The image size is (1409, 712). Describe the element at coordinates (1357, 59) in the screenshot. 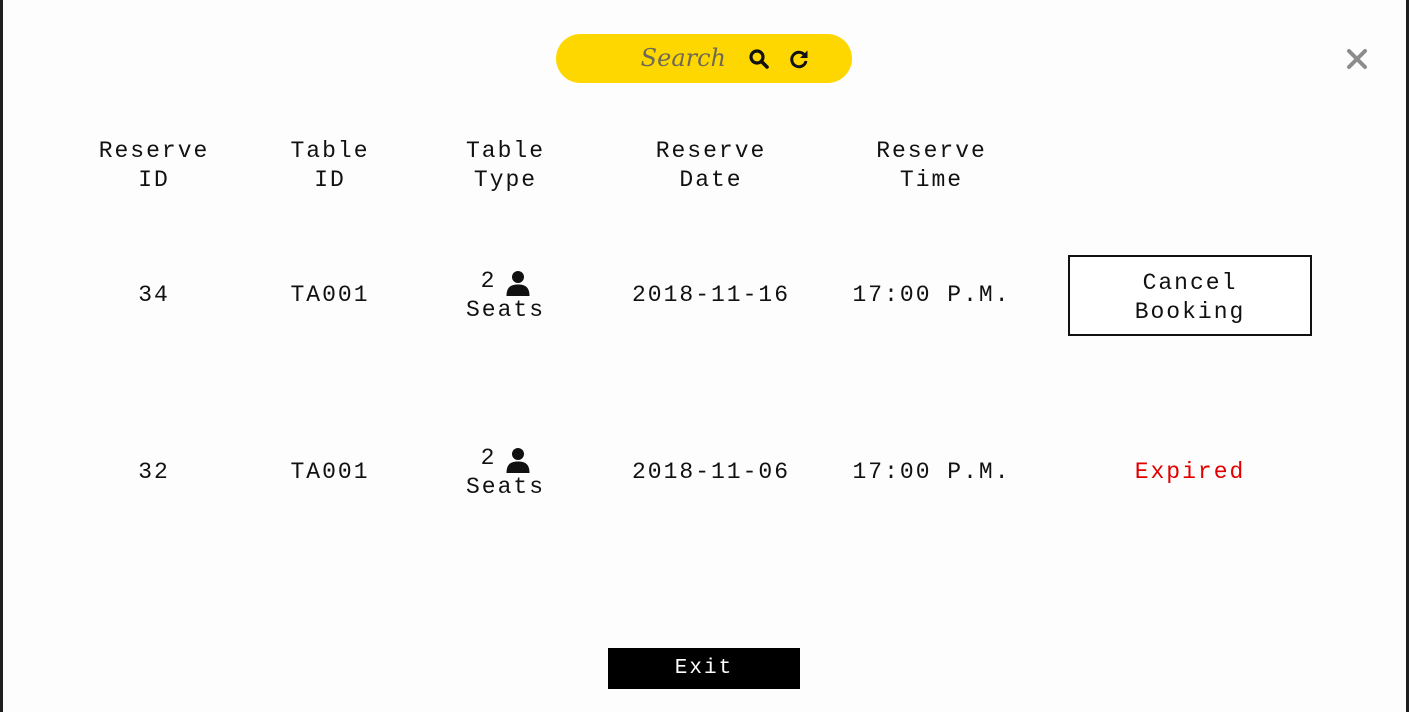

I see `close-icon` at that location.